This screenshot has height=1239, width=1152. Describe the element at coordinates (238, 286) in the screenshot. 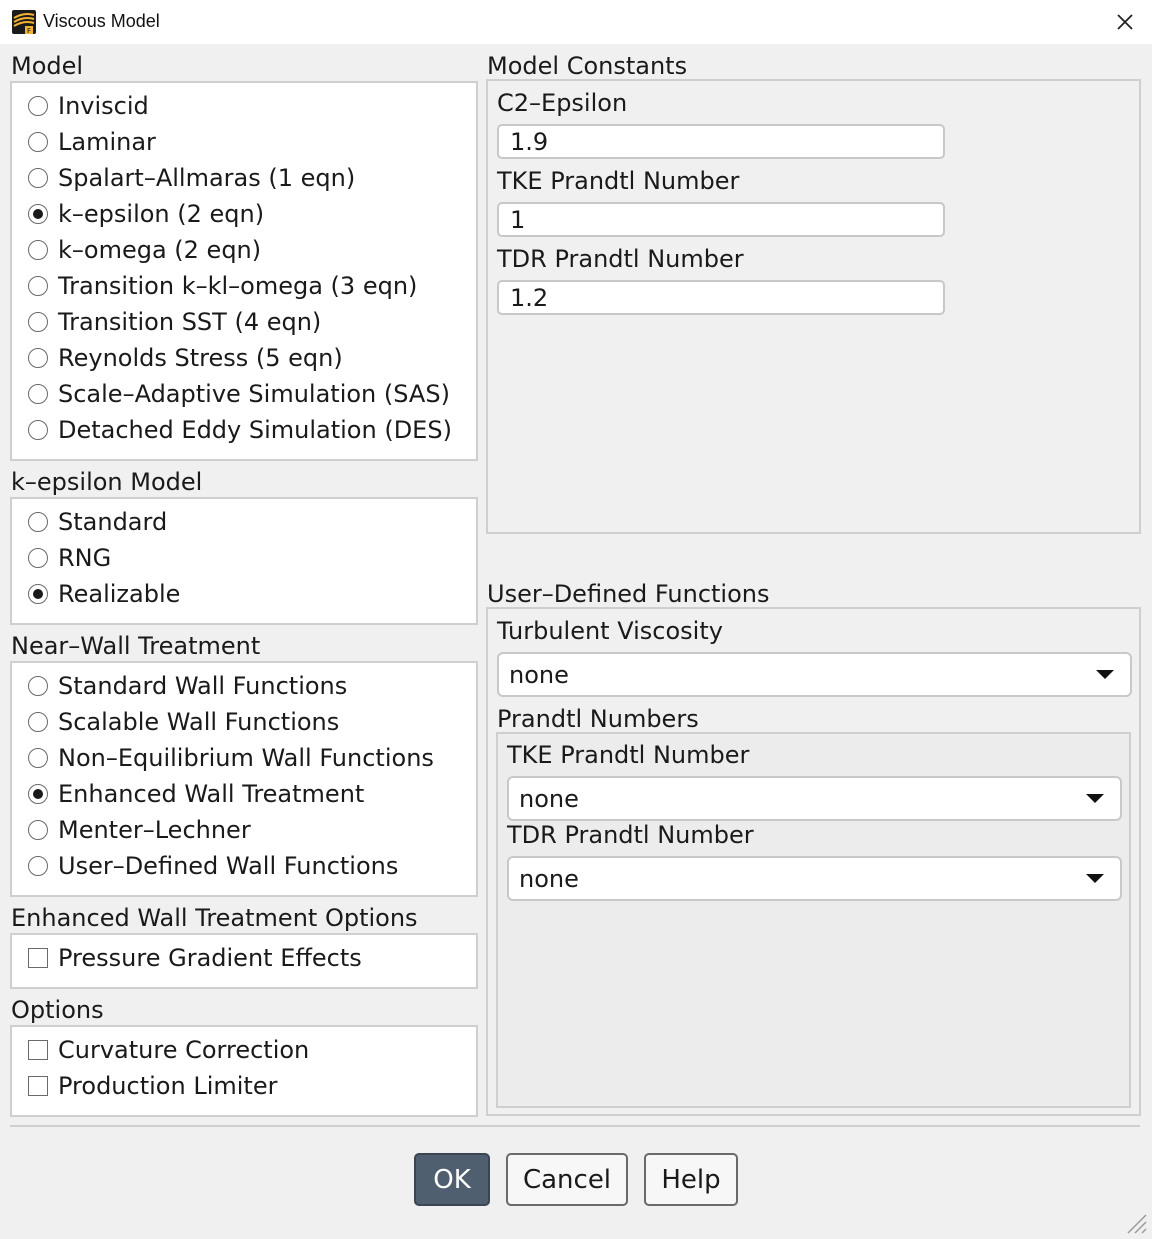

I see `radio-label: Transition k–kl–omega (3 eqn)` at that location.